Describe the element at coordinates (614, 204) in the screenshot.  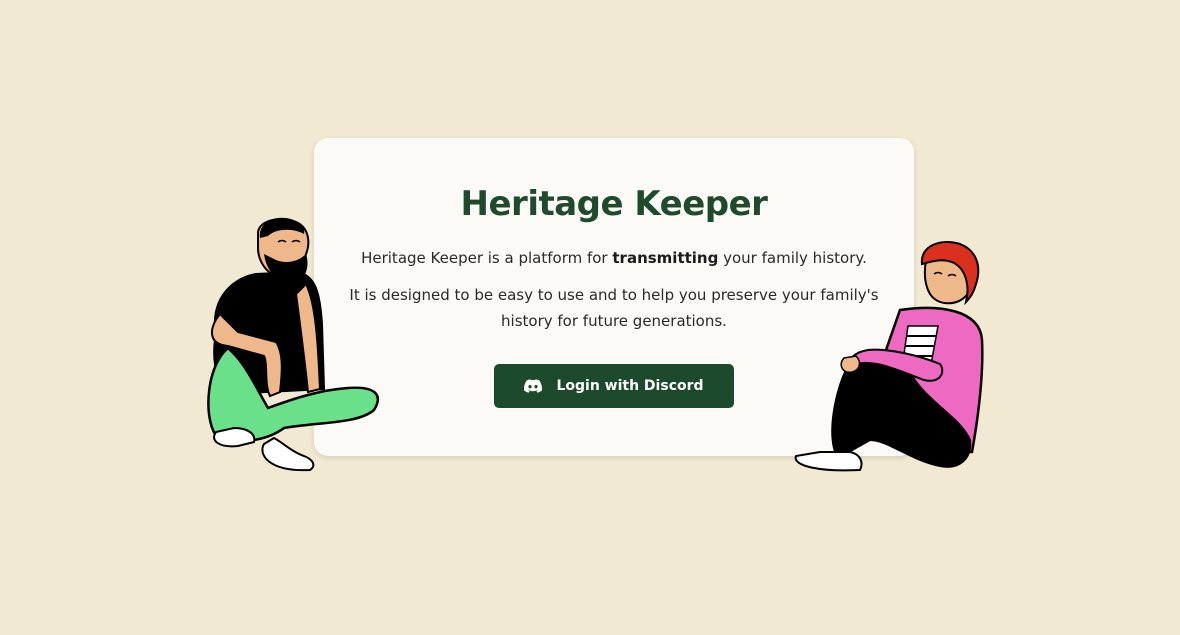
I see `page-title: Heritage Keeper` at that location.